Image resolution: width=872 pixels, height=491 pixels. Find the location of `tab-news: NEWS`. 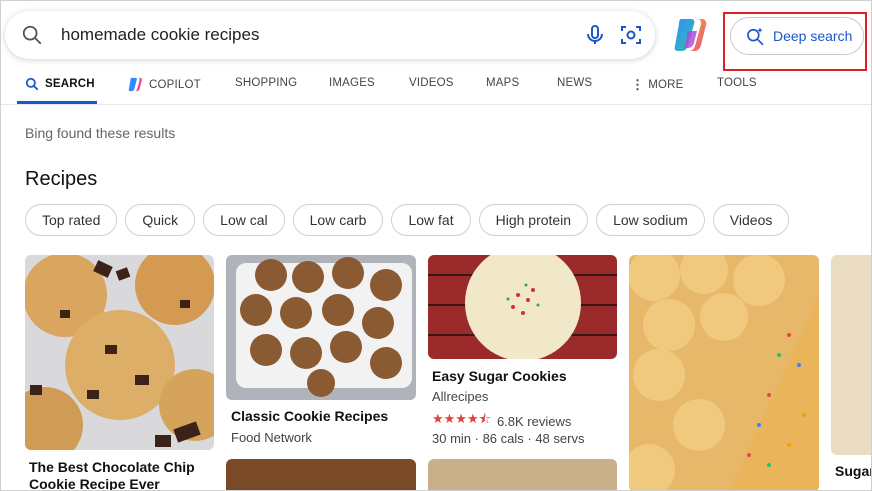

tab-news: NEWS is located at coordinates (574, 83).